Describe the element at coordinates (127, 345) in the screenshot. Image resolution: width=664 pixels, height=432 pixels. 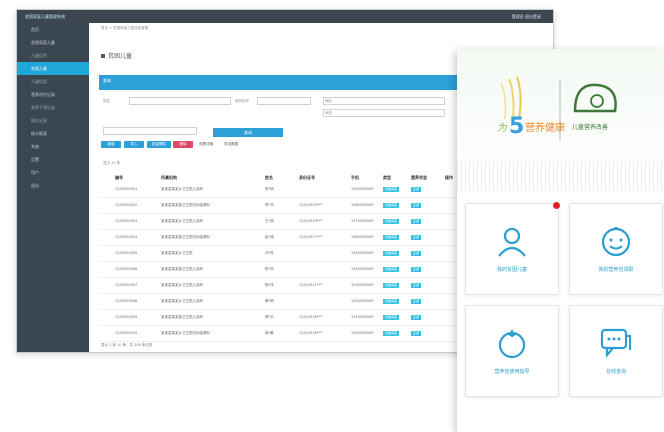
I see `pagination-info: 显示 1 到 10 条，共 100 条记录` at that location.